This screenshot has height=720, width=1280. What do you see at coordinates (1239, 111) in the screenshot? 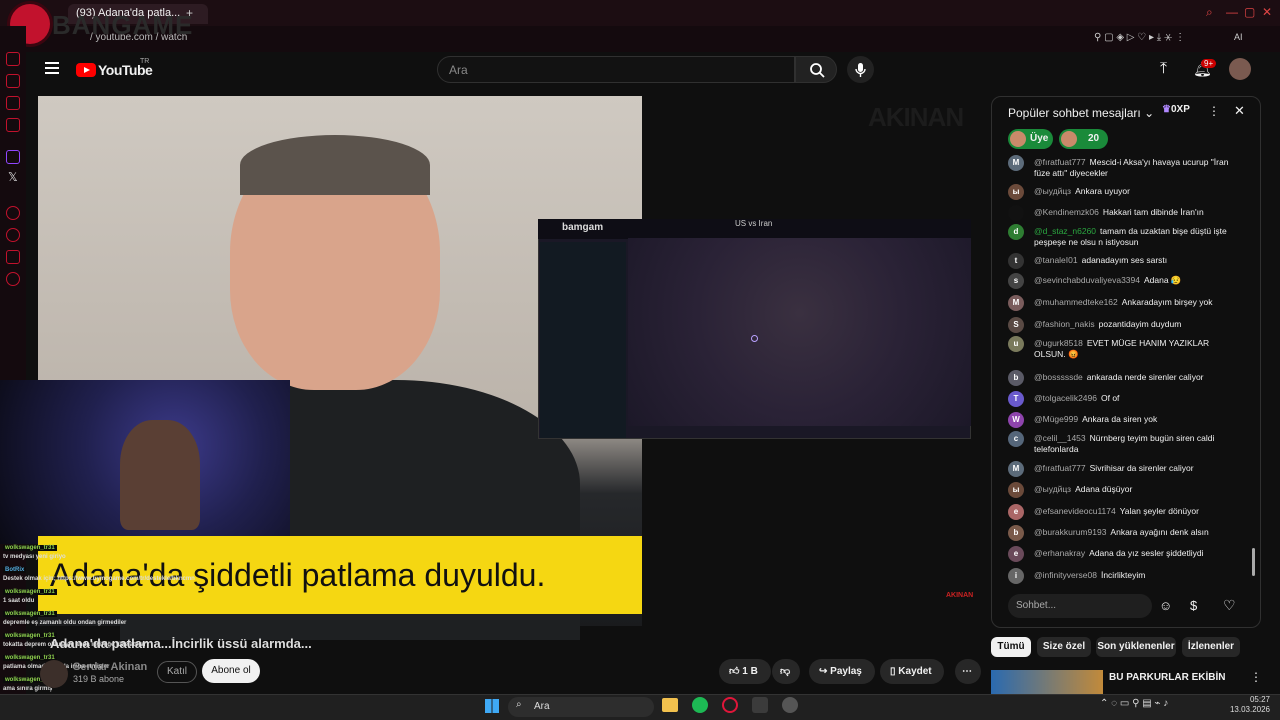
I see `close-chat-icon: ✕` at bounding box center [1239, 111].